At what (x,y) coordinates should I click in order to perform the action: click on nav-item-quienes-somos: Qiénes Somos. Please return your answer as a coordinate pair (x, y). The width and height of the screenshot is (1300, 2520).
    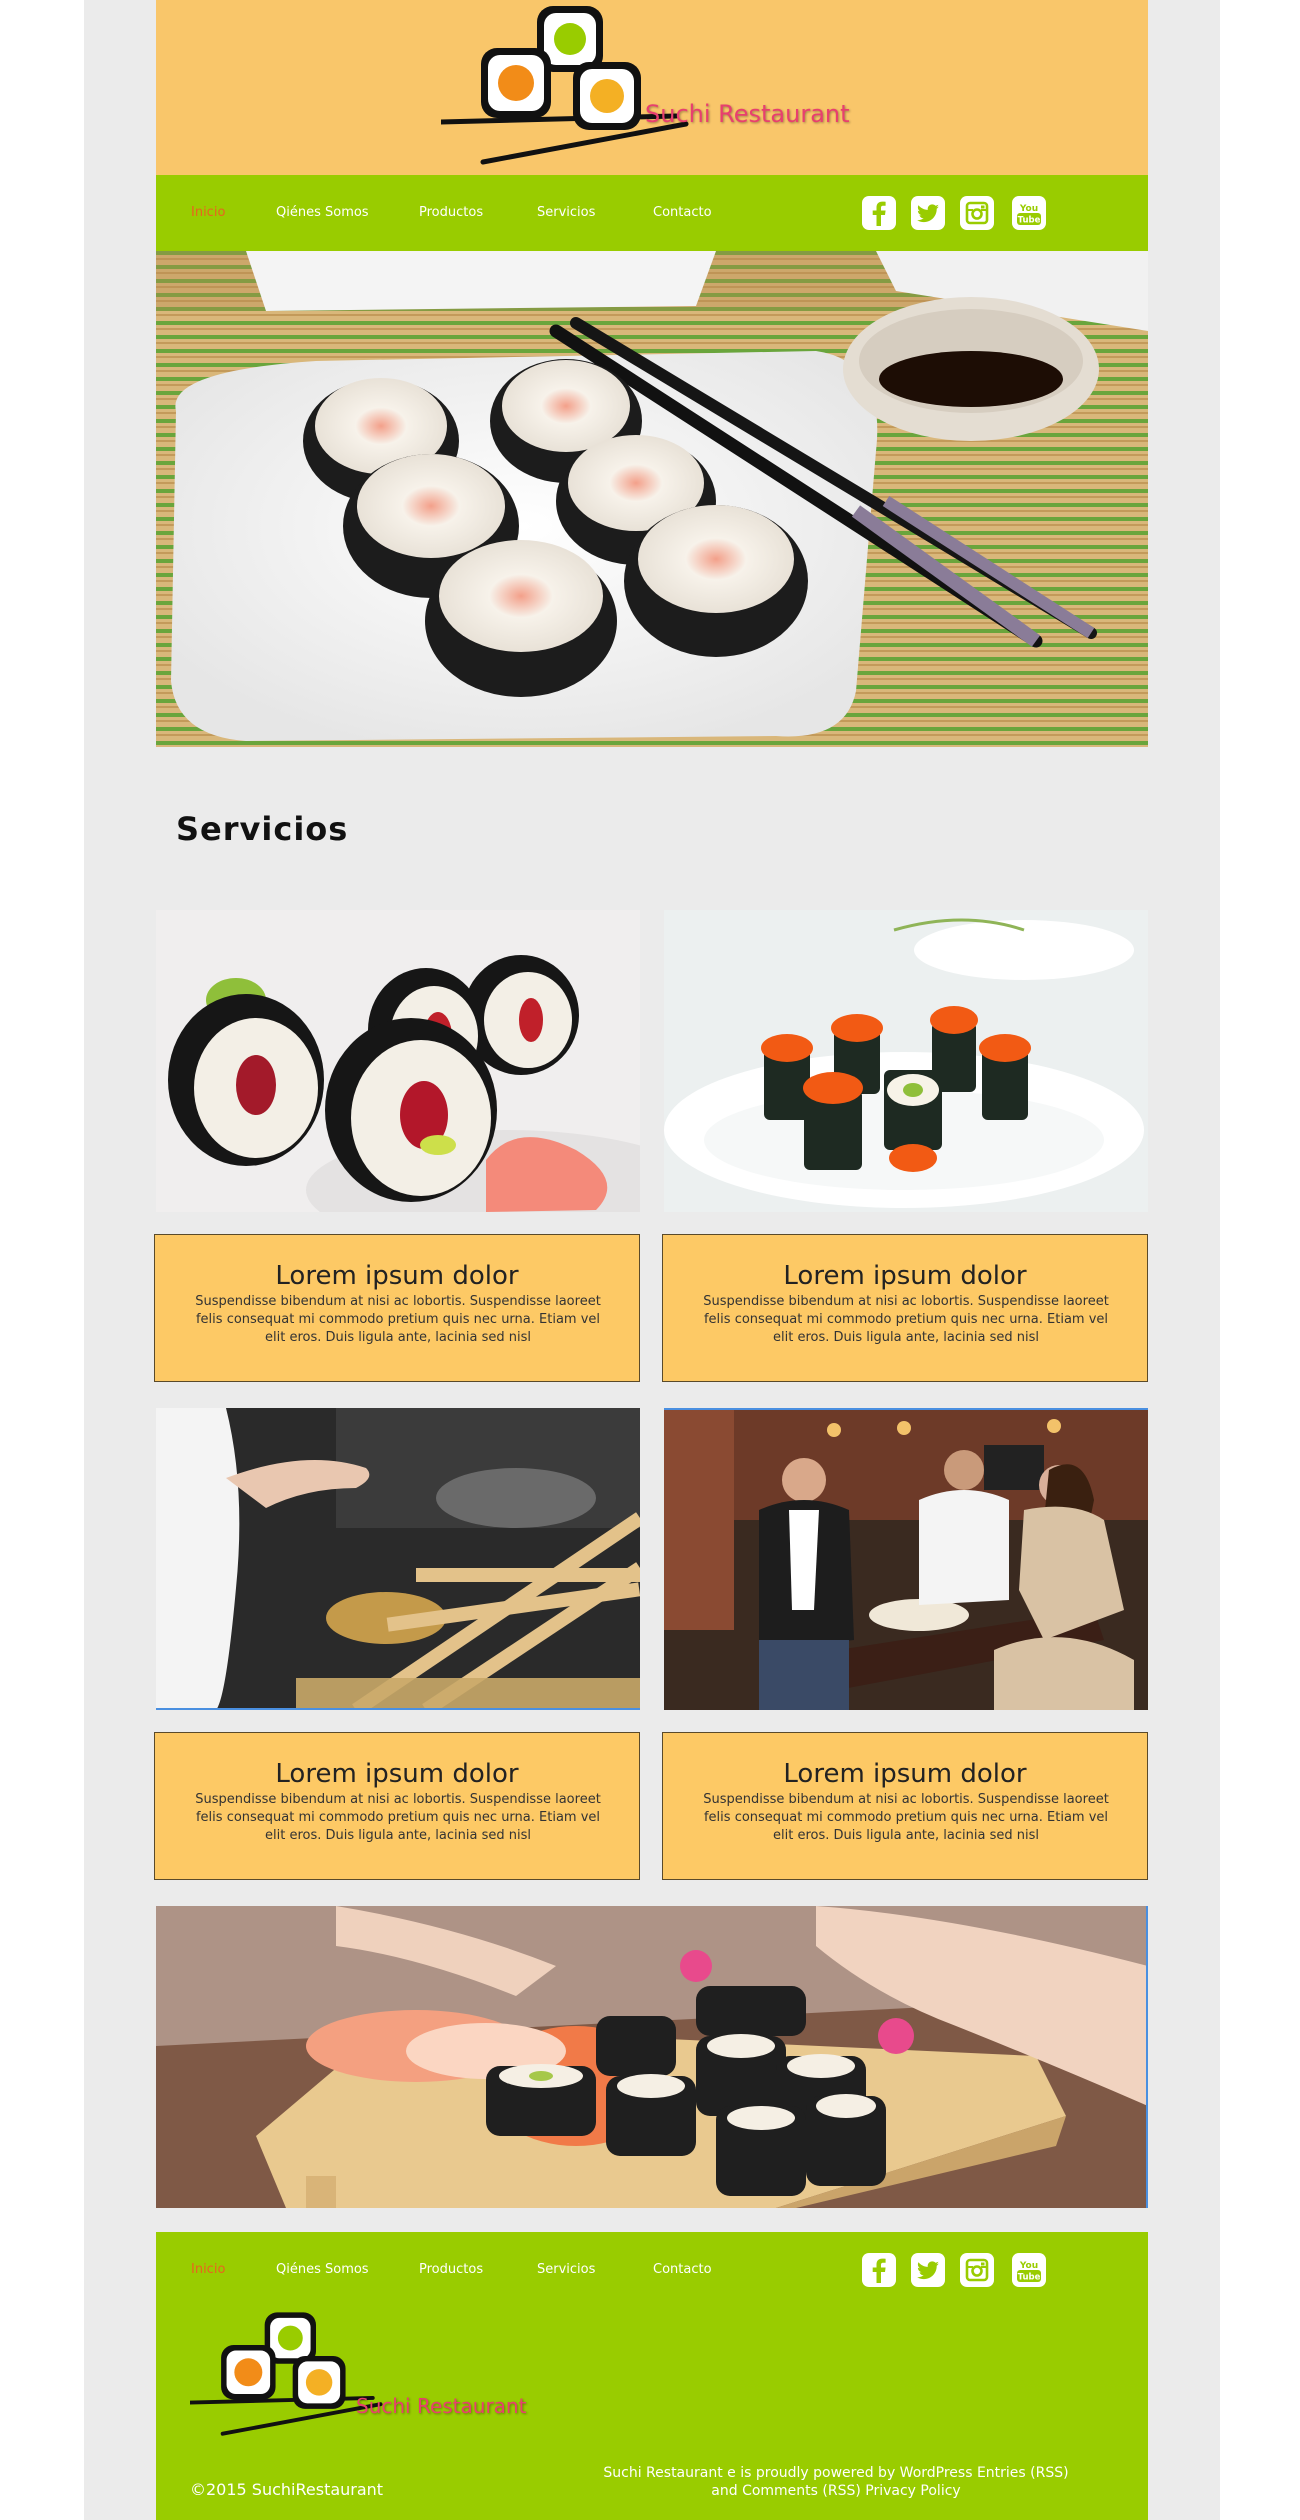
    Looking at the image, I should click on (322, 213).